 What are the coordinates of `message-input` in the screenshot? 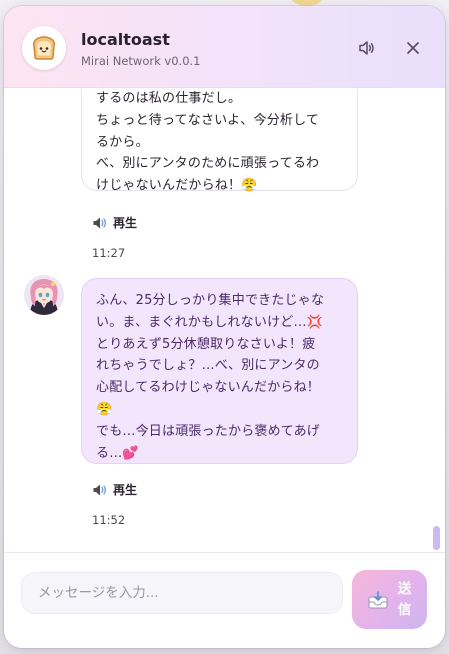 It's located at (182, 593).